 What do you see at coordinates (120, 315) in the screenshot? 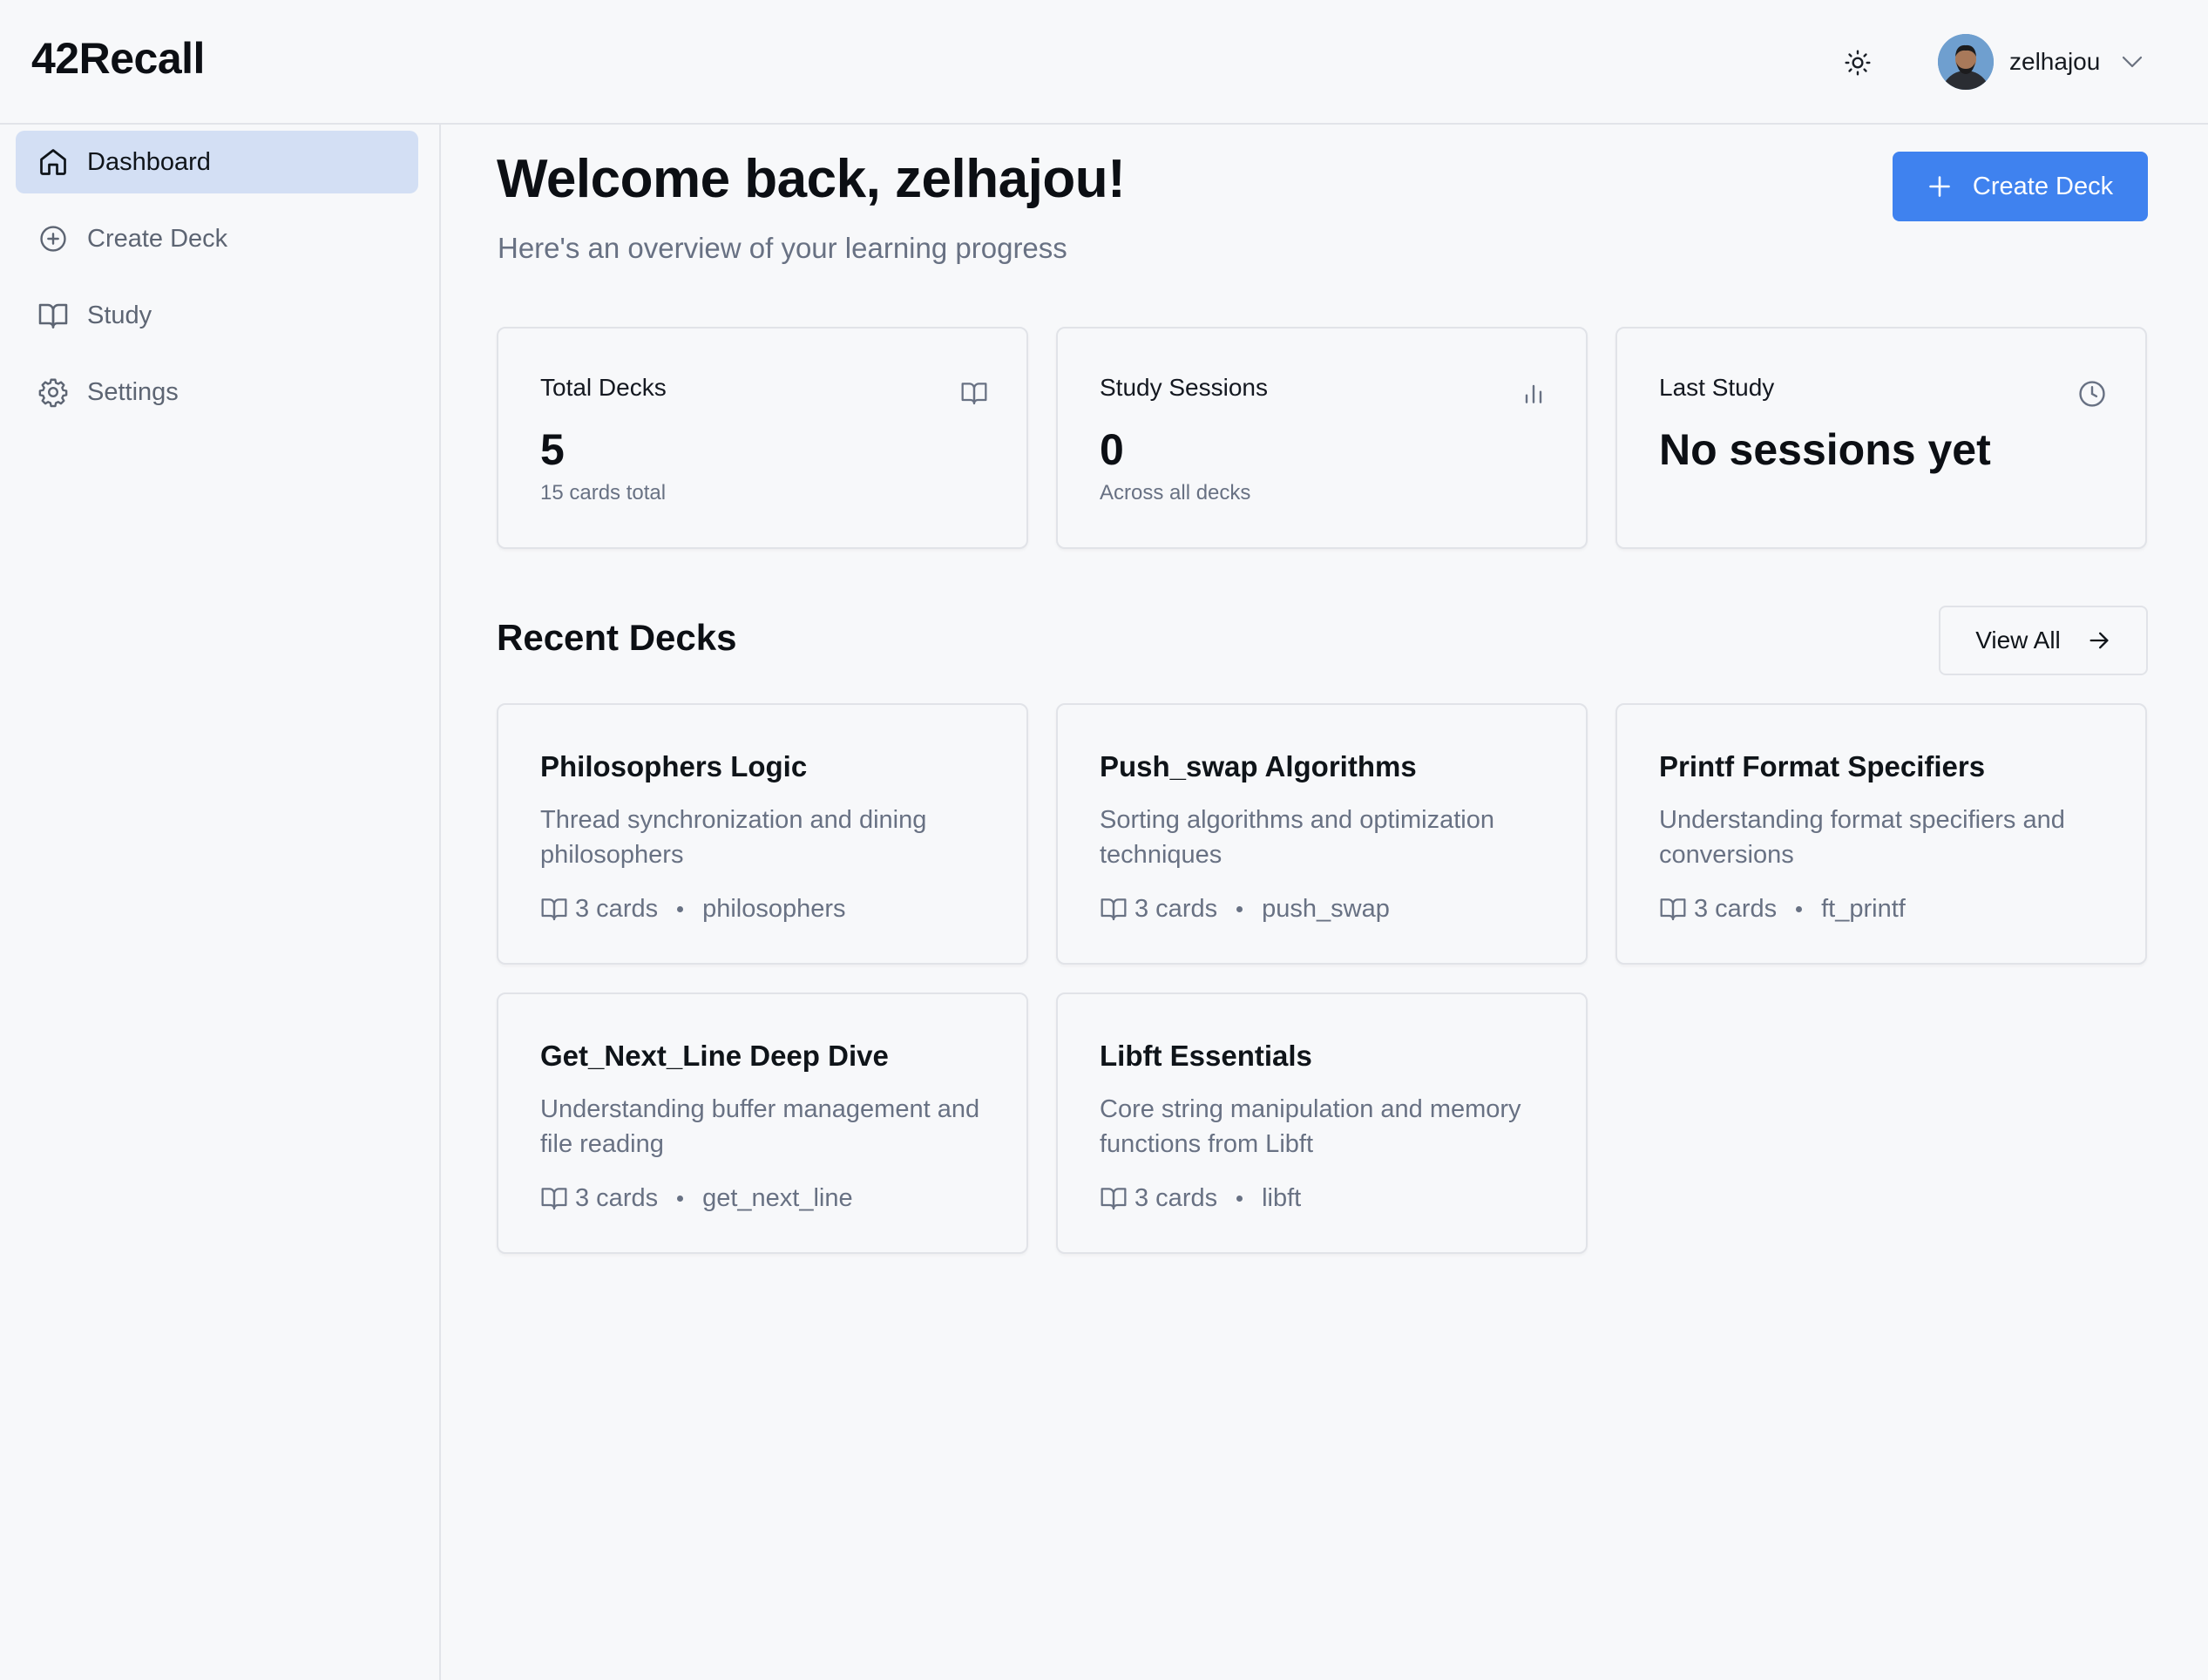
I see `sidebar-item-label: Study` at bounding box center [120, 315].